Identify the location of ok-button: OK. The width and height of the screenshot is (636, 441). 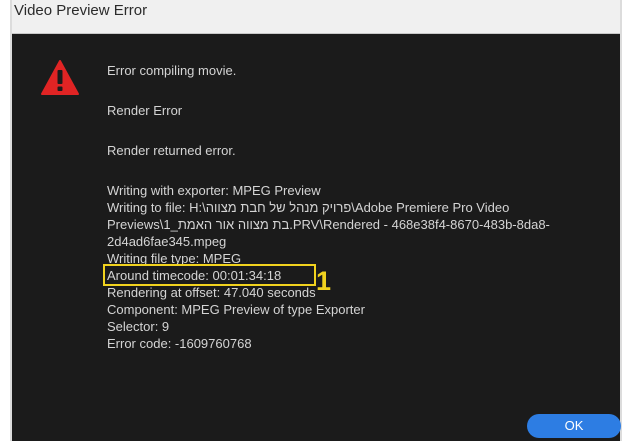
(574, 426).